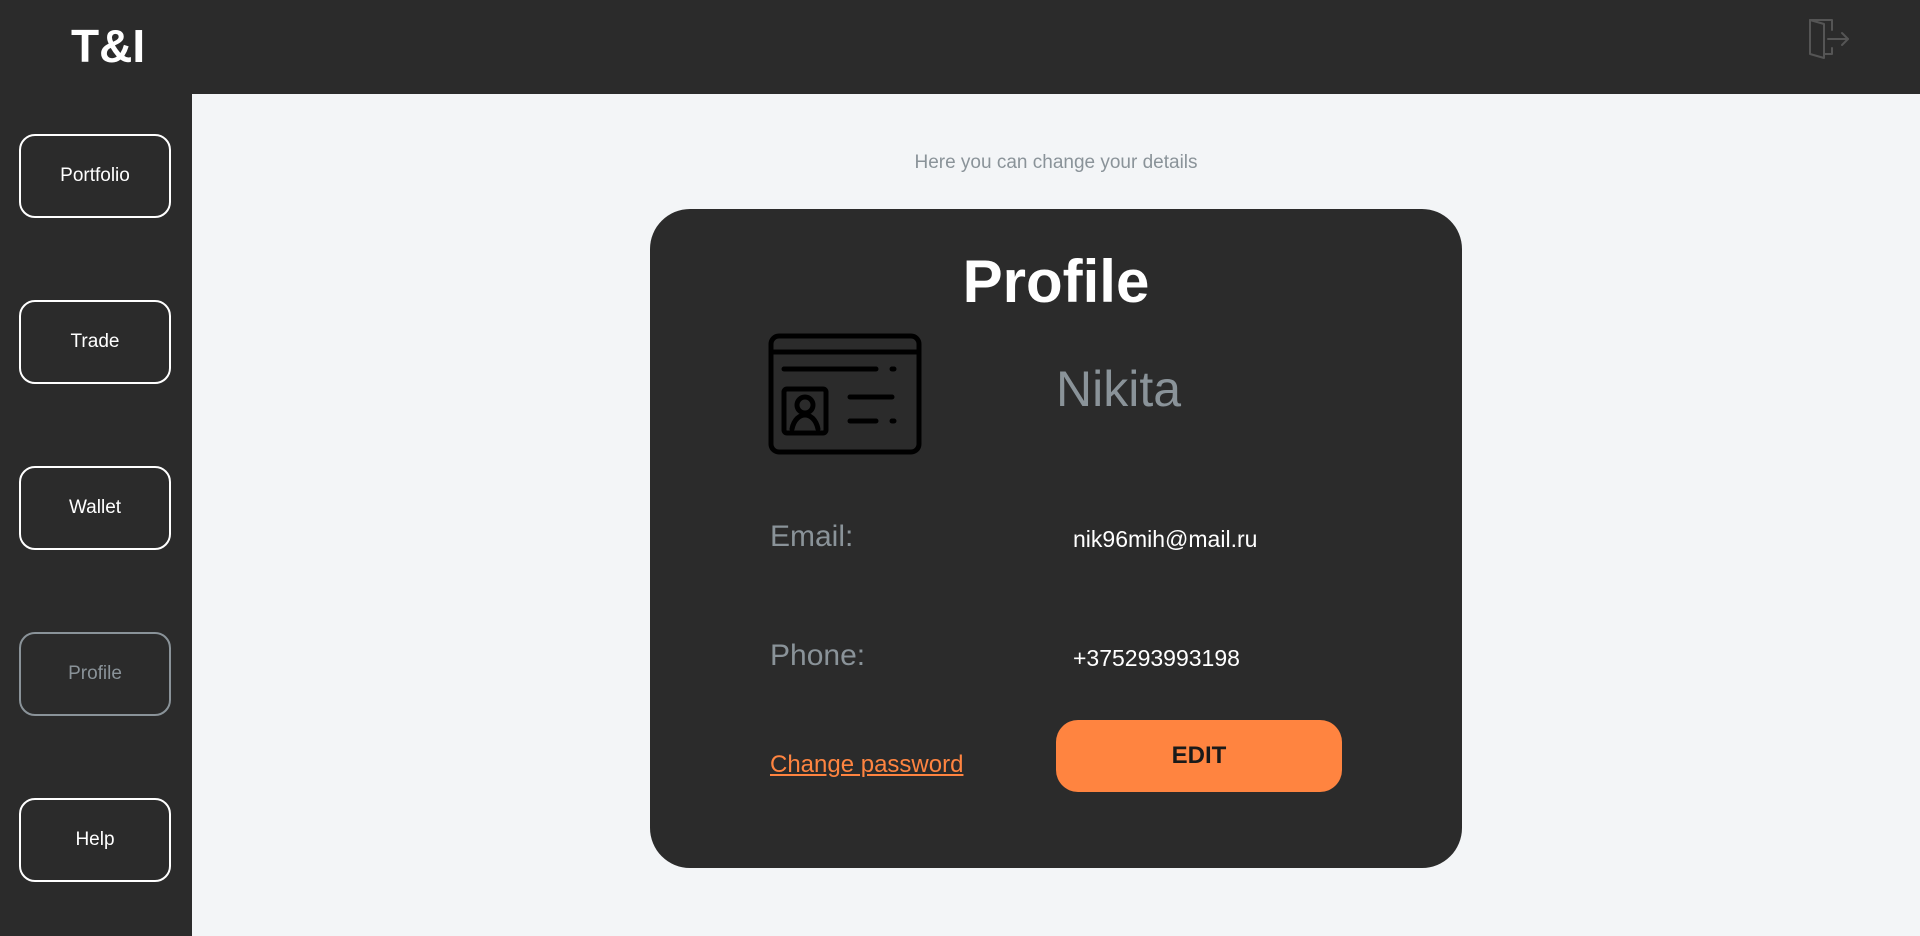 The height and width of the screenshot is (936, 1920). What do you see at coordinates (1056, 281) in the screenshot?
I see `profile-title: Profile` at bounding box center [1056, 281].